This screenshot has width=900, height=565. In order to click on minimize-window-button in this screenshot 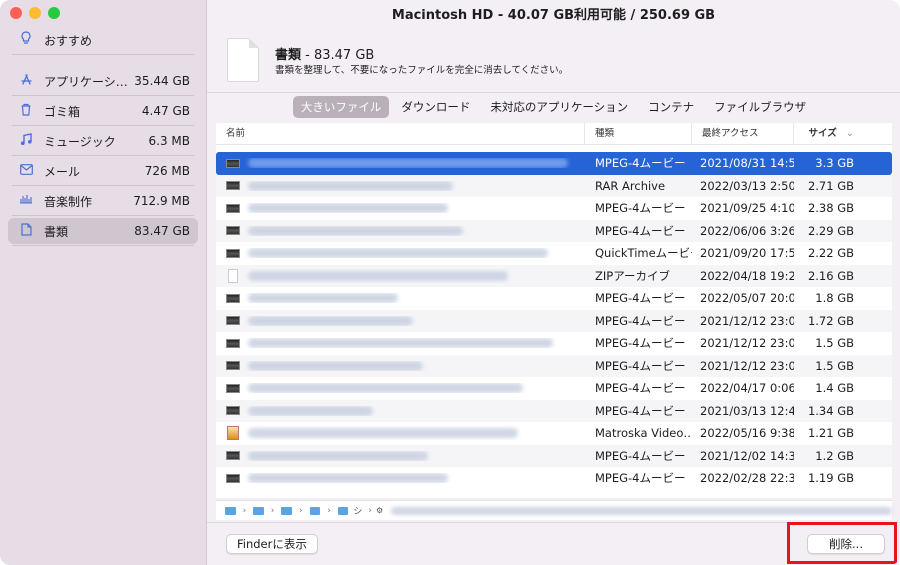, I will do `click(35, 13)`.